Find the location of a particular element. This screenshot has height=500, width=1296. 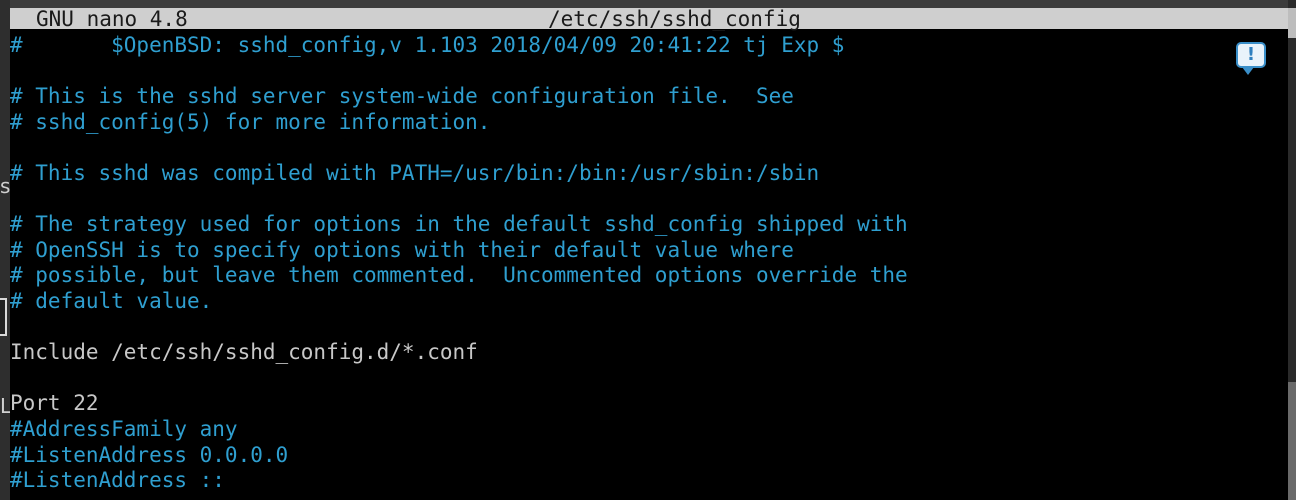

config-line: Include /etc/ssh/sshd_config.d/*.conf is located at coordinates (649, 353).